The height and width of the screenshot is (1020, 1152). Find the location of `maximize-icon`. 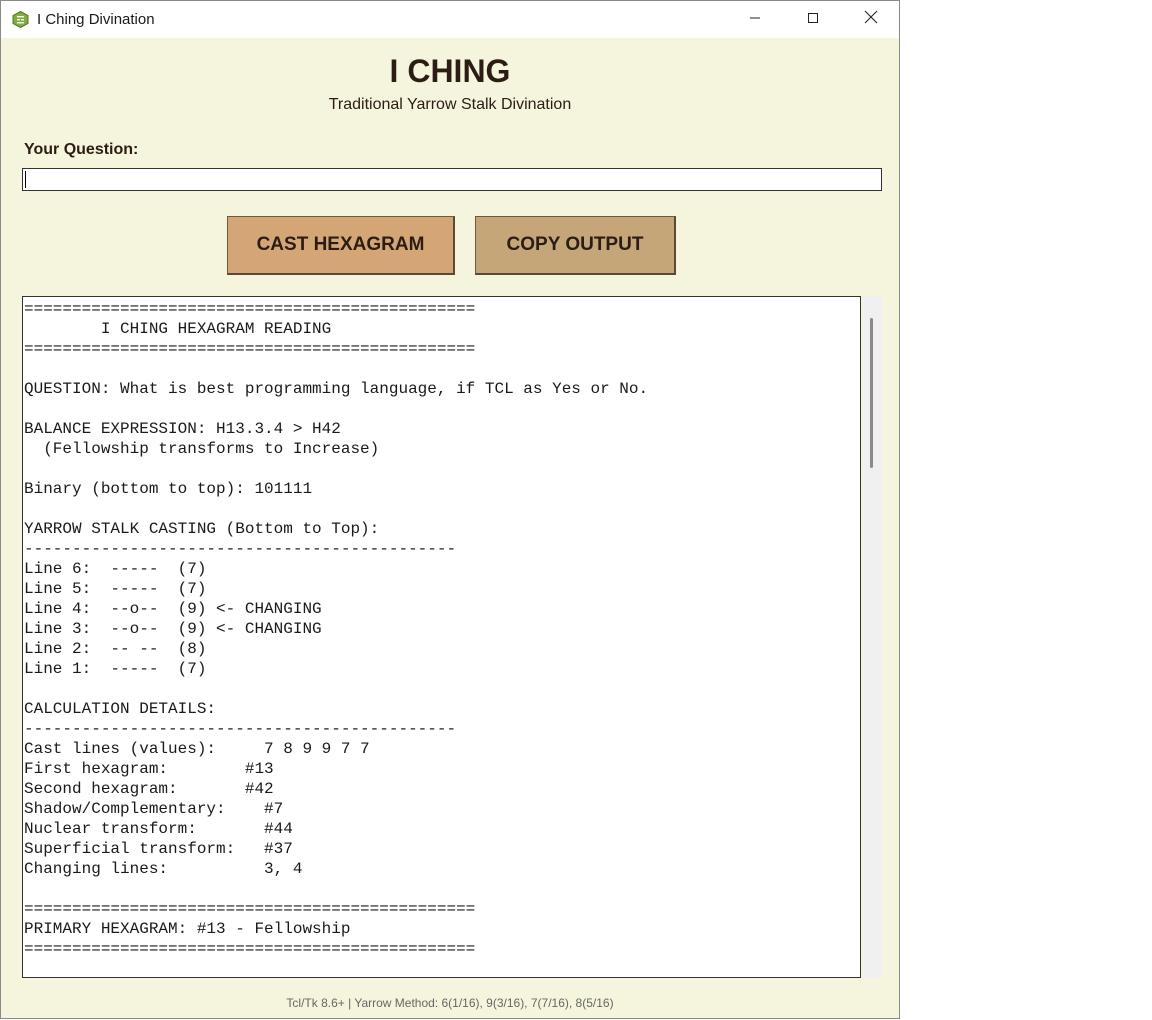

maximize-icon is located at coordinates (813, 20).